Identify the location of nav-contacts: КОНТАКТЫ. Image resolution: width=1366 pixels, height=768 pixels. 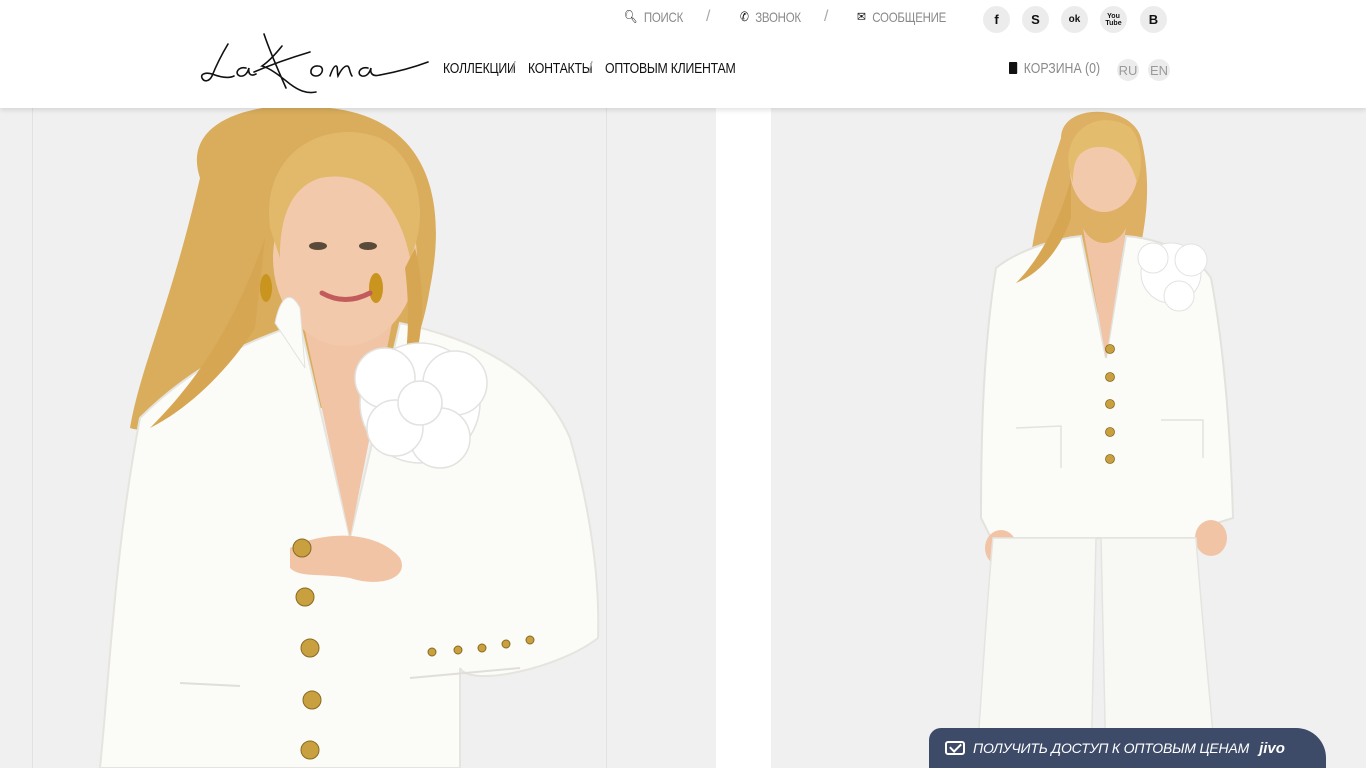
(560, 68).